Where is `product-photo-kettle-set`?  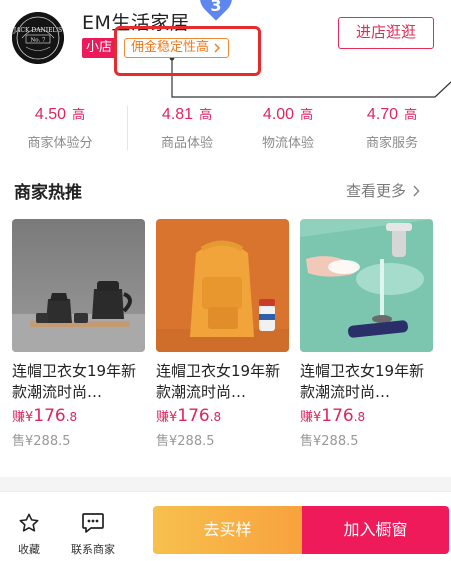
product-photo-kettle-set is located at coordinates (78, 285).